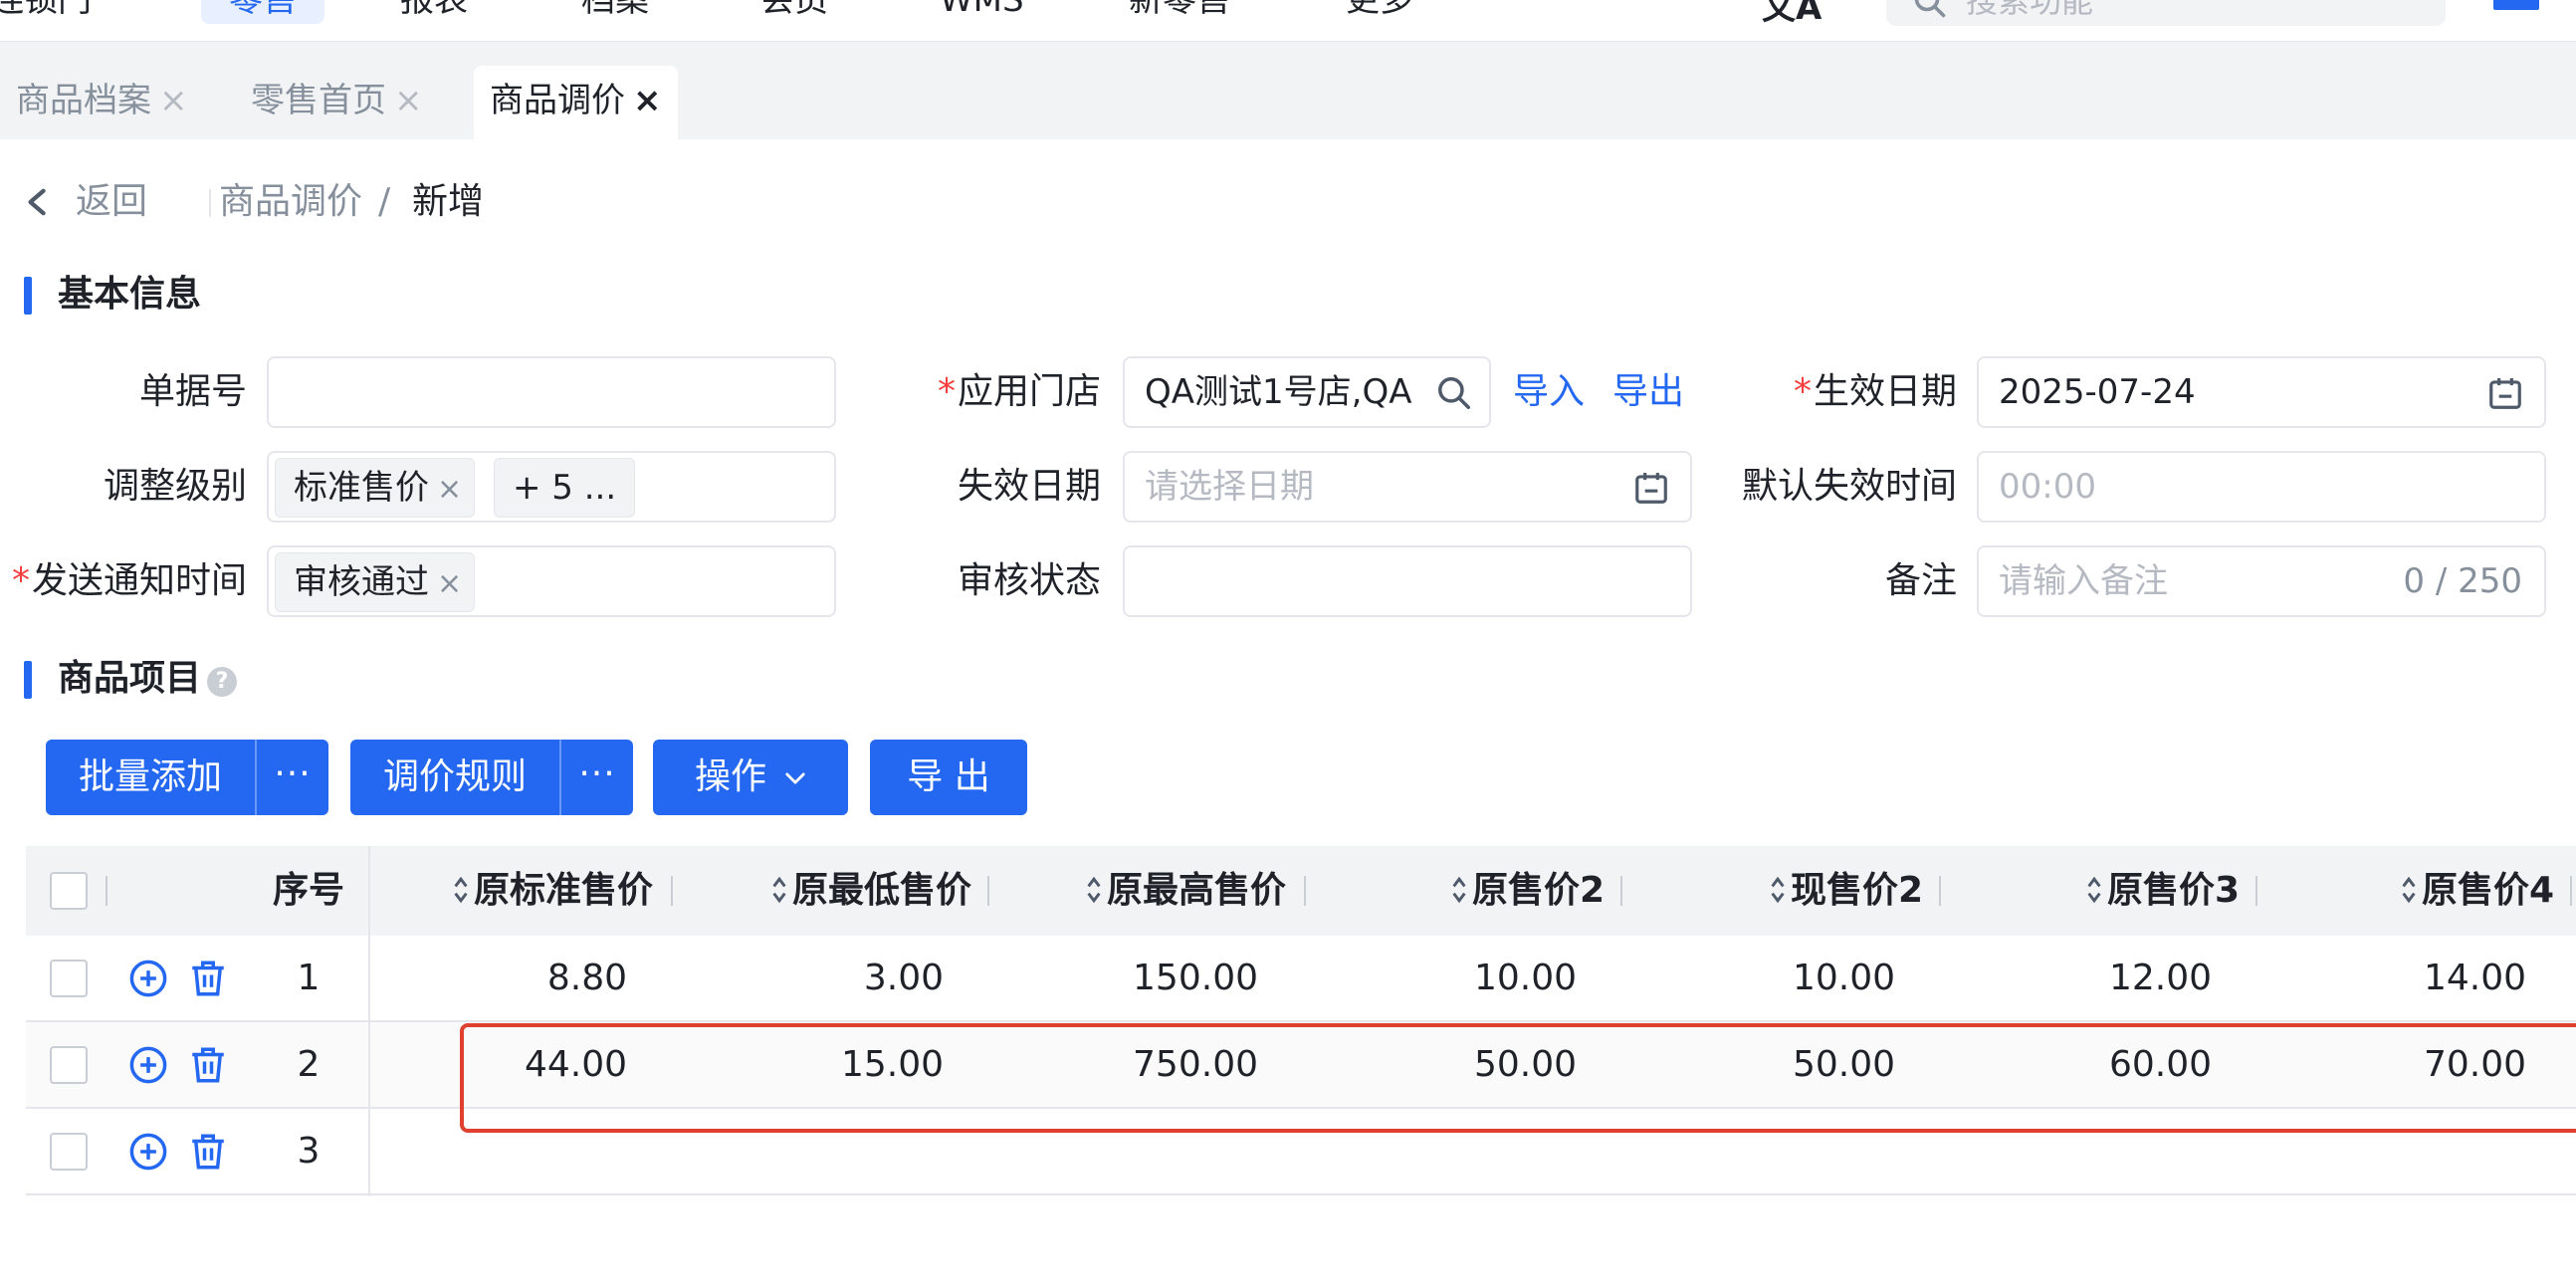  I want to click on nav-item-more: 更多, so click(1379, 12).